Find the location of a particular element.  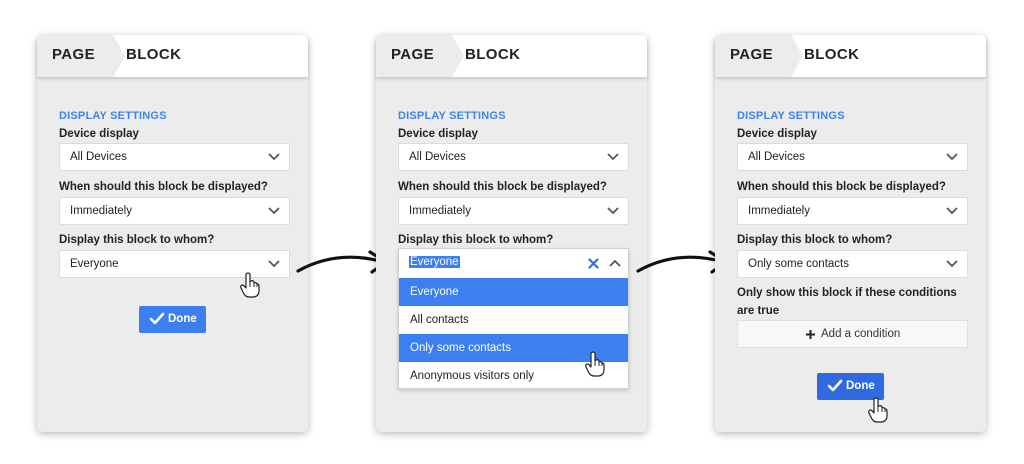

audience-value: Only some contacts is located at coordinates (798, 264).